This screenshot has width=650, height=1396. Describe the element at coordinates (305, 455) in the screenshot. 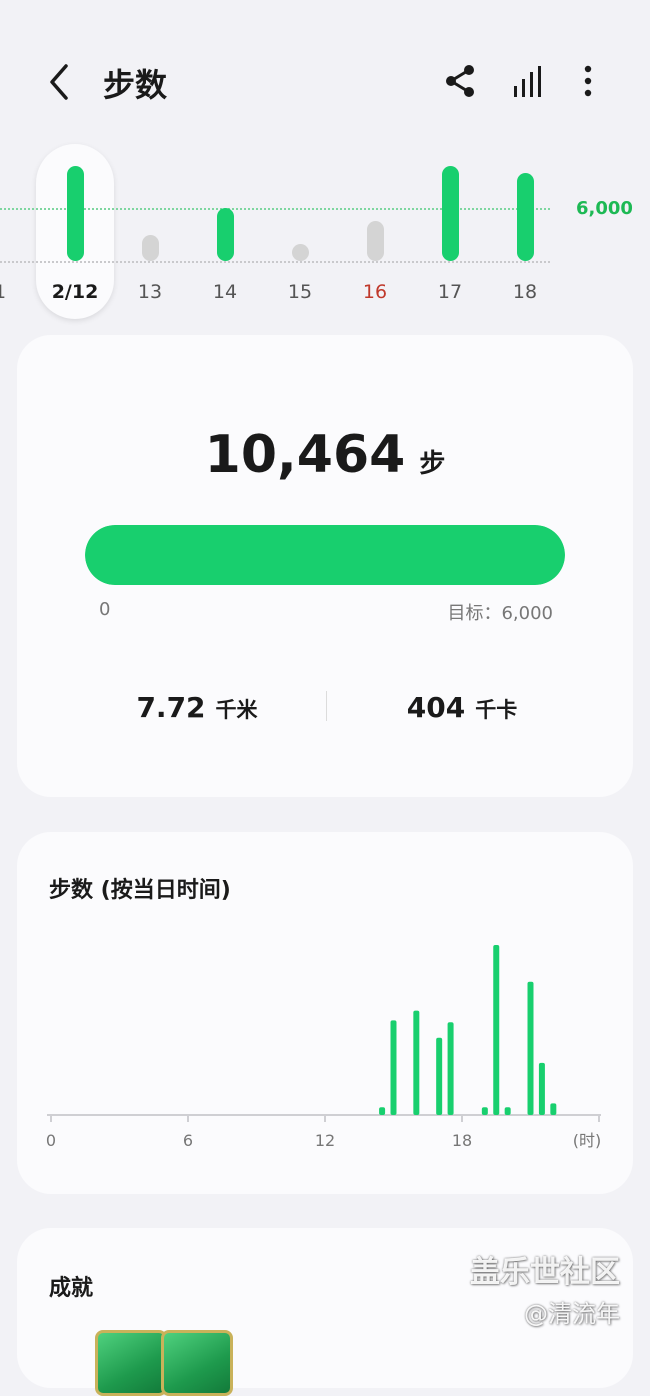

I see `steps-count: 10,464` at that location.